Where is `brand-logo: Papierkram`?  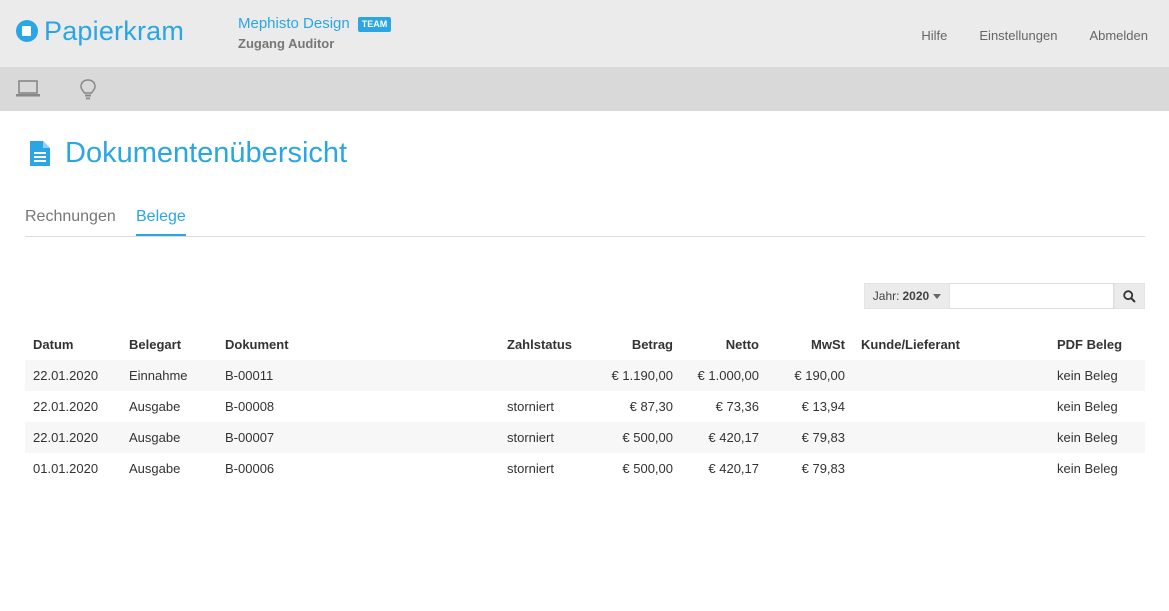 brand-logo: Papierkram is located at coordinates (100, 31).